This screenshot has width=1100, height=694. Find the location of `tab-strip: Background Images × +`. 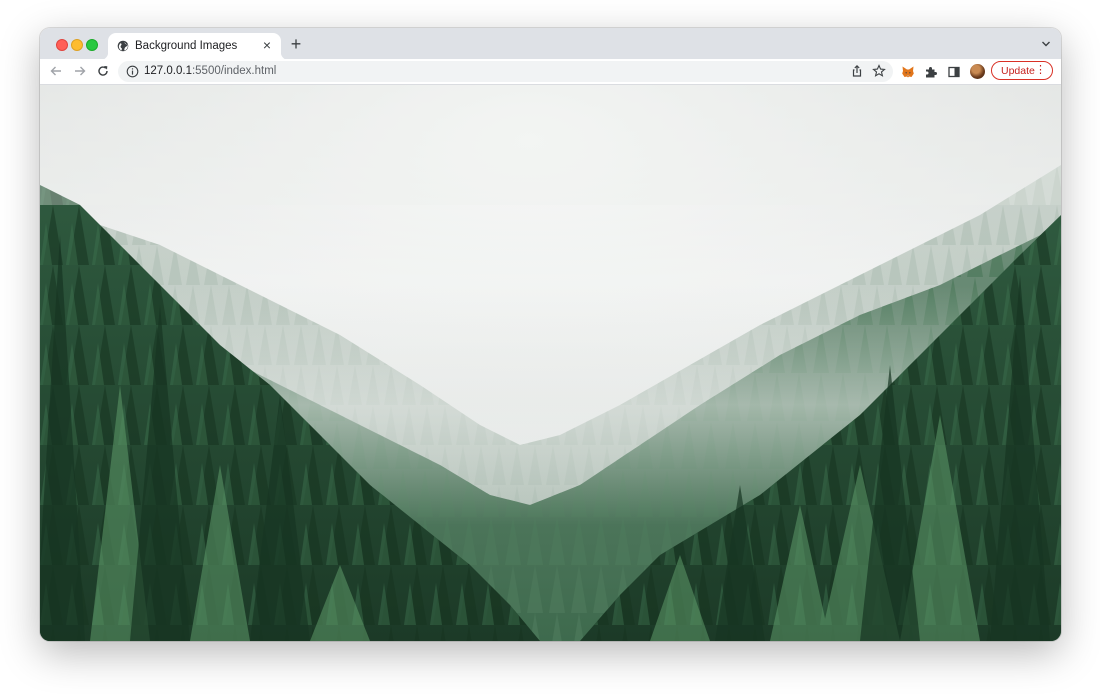

tab-strip: Background Images × + is located at coordinates (550, 44).